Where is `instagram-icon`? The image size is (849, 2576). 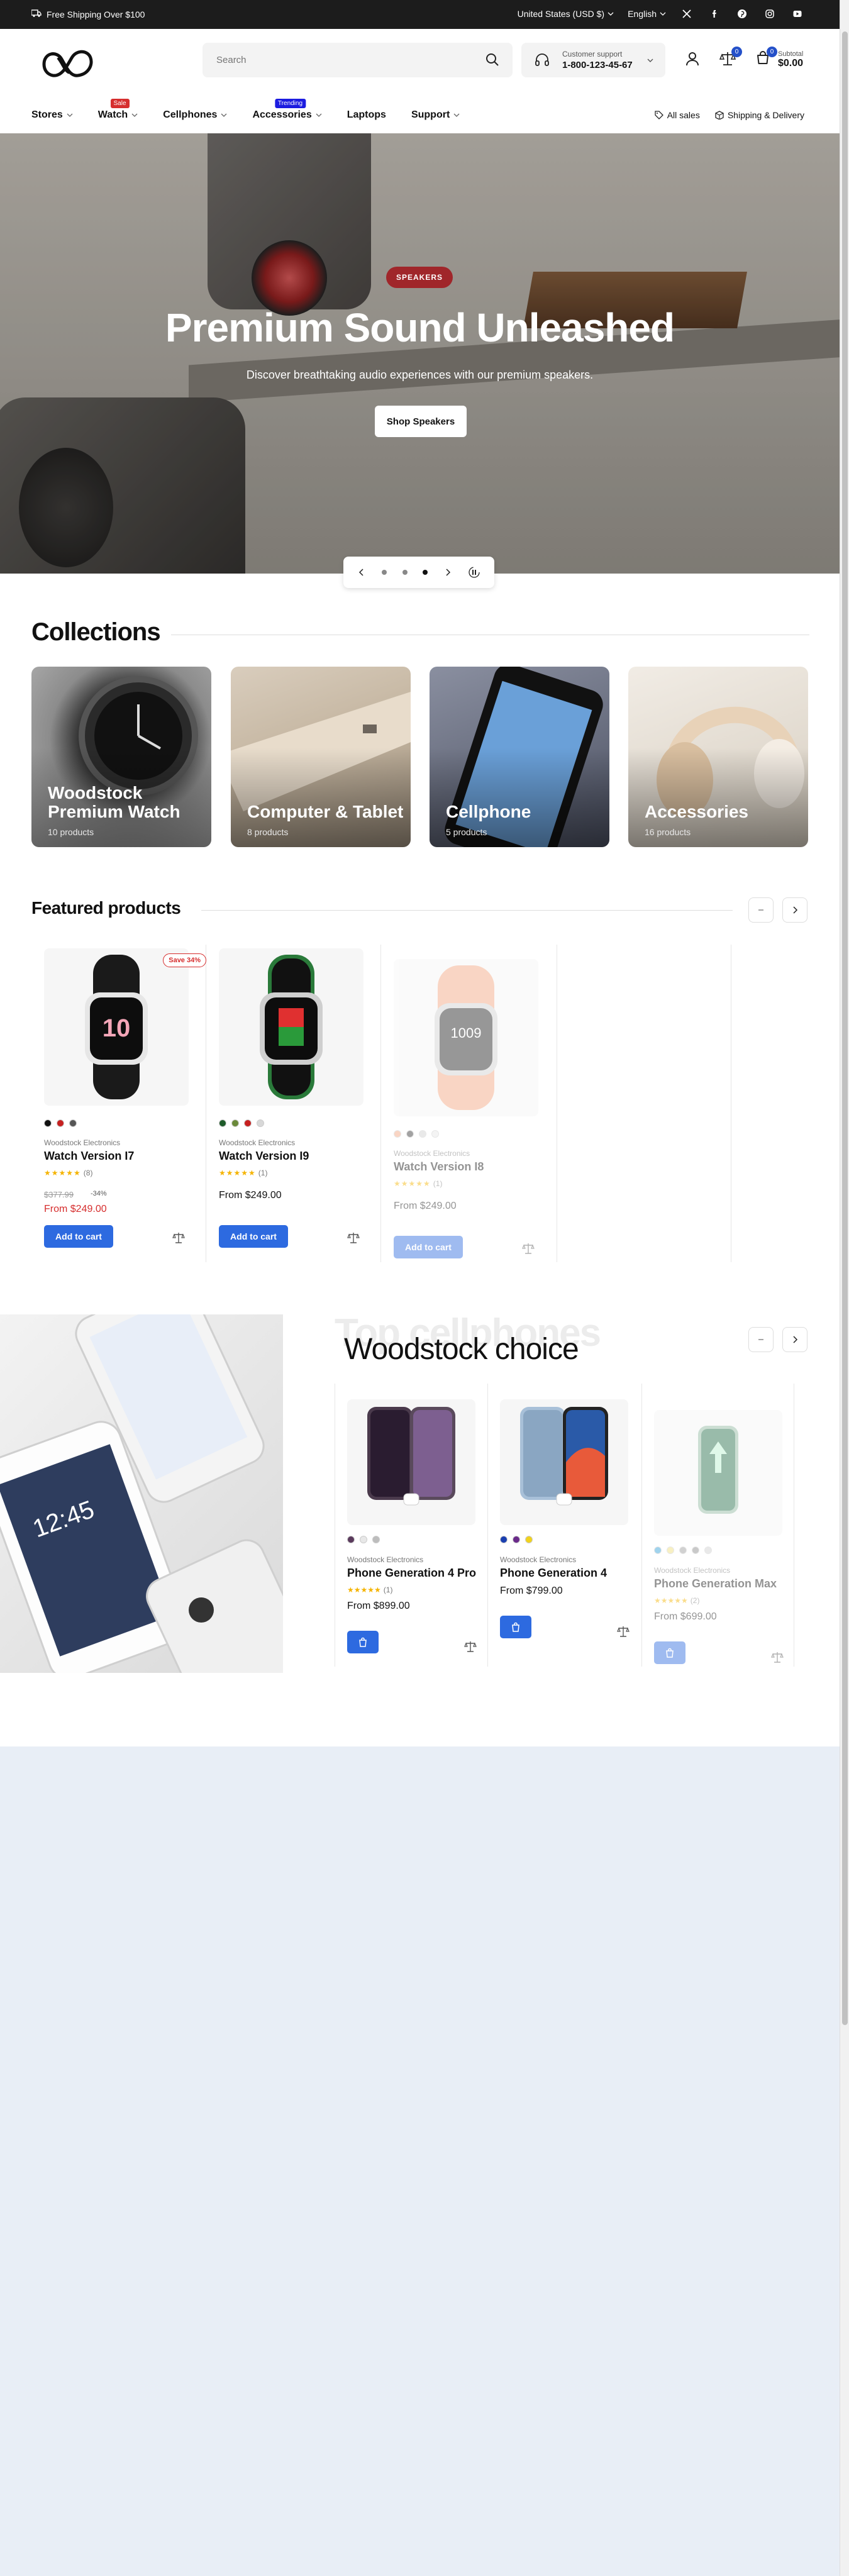 instagram-icon is located at coordinates (770, 14).